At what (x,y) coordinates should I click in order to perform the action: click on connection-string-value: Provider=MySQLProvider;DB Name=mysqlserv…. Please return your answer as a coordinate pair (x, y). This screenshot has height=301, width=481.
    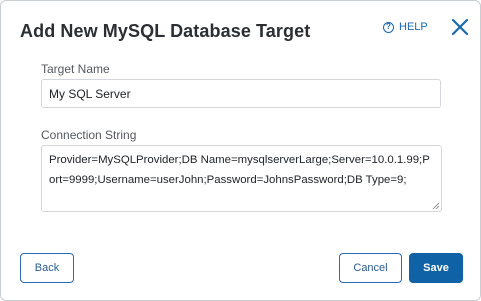
    Looking at the image, I should click on (239, 170).